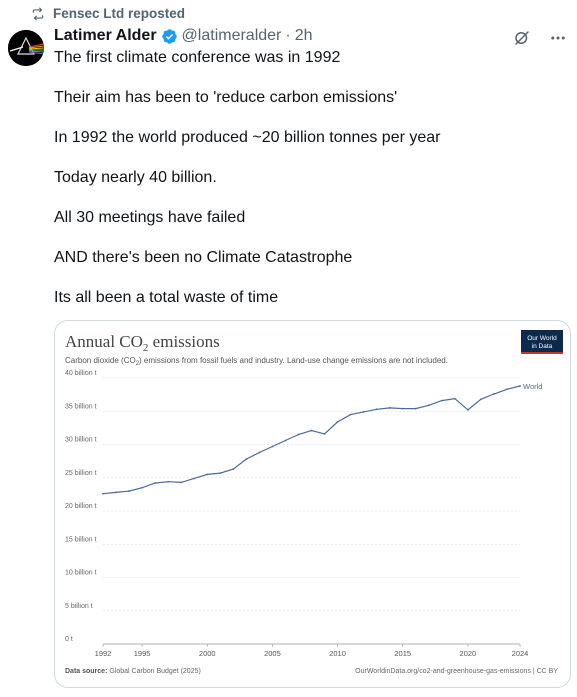 This screenshot has width=577, height=697. I want to click on top-actions, so click(540, 38).